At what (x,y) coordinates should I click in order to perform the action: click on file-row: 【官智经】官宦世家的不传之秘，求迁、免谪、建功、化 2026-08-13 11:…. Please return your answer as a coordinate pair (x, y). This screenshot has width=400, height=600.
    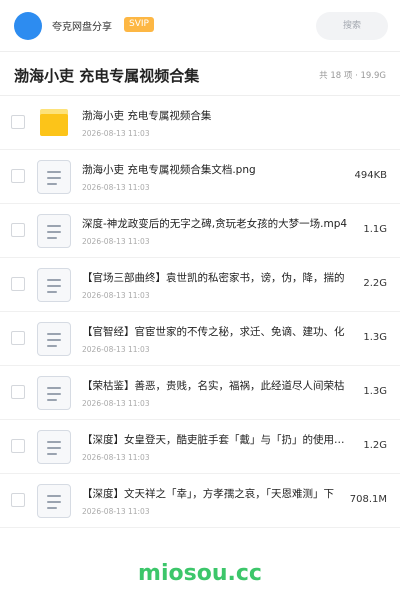
    Looking at the image, I should click on (200, 339).